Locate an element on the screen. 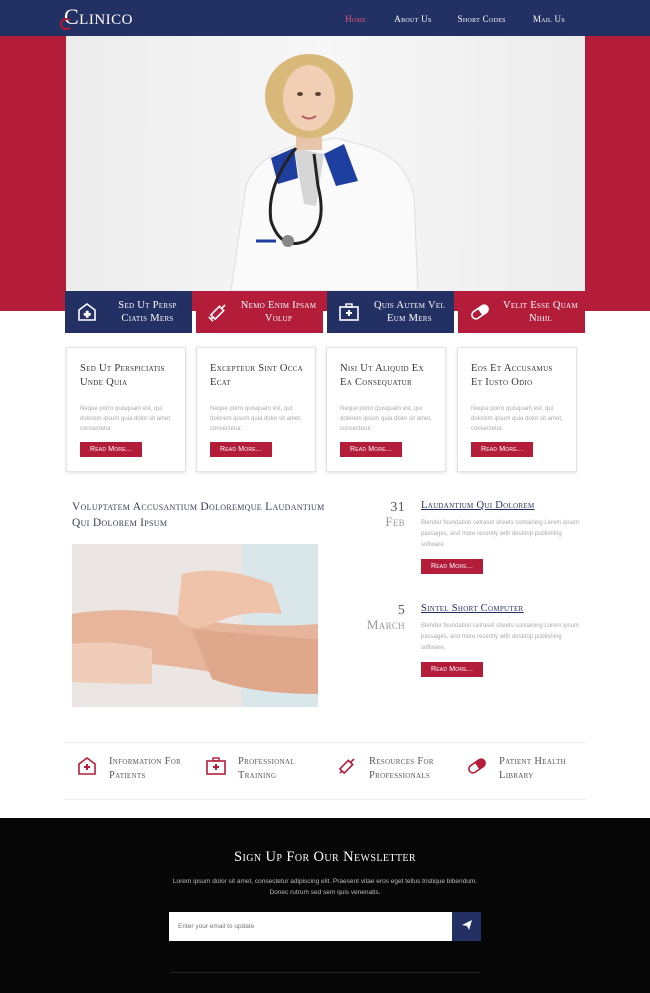 This screenshot has height=993, width=650. feature-bar-3: Quis Autem Vel Eum Mers is located at coordinates (390, 312).